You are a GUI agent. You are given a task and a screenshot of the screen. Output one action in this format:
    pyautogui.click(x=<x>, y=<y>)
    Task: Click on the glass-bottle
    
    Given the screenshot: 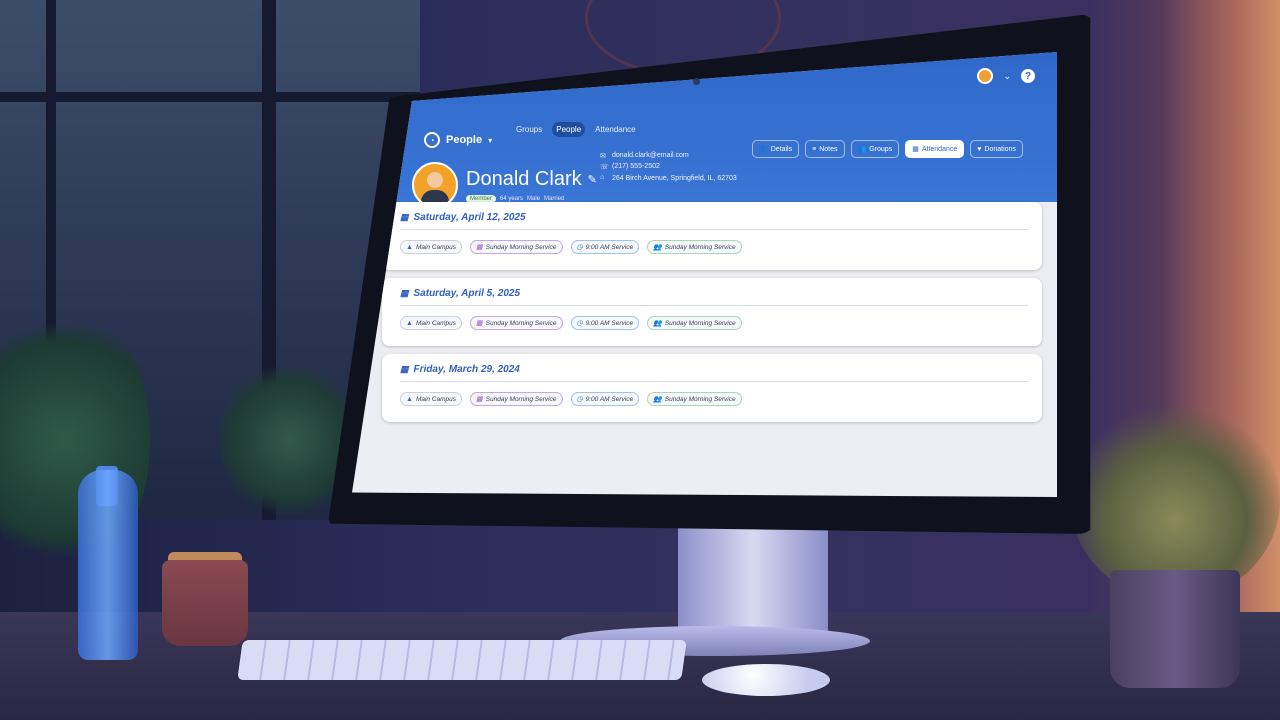 What is the action you would take?
    pyautogui.click(x=108, y=565)
    